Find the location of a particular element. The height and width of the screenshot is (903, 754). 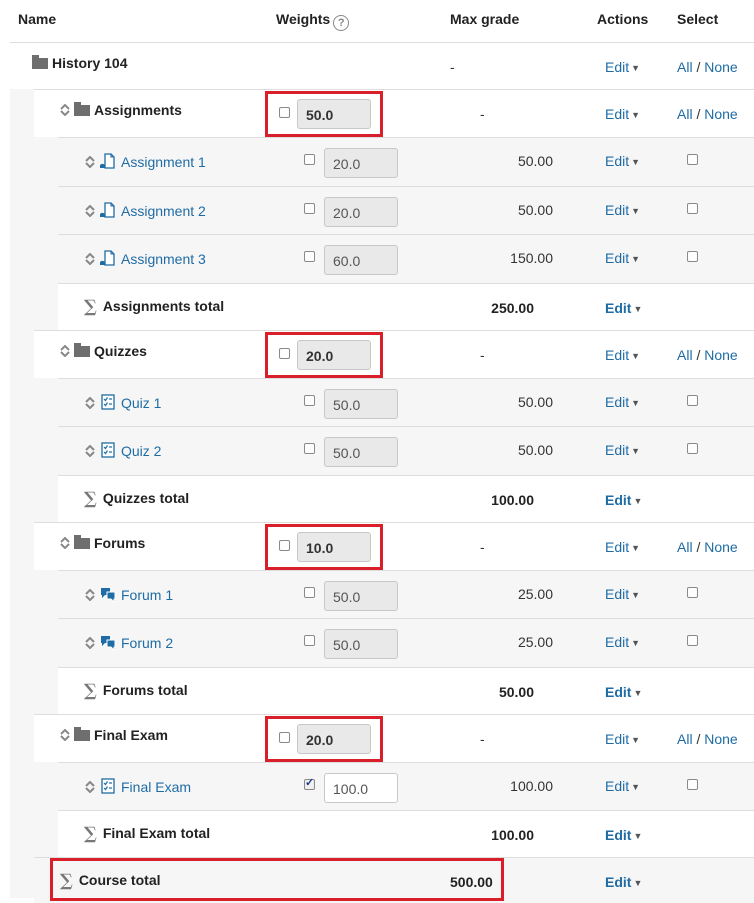

grade-item-link: Forum 2 is located at coordinates (147, 643).